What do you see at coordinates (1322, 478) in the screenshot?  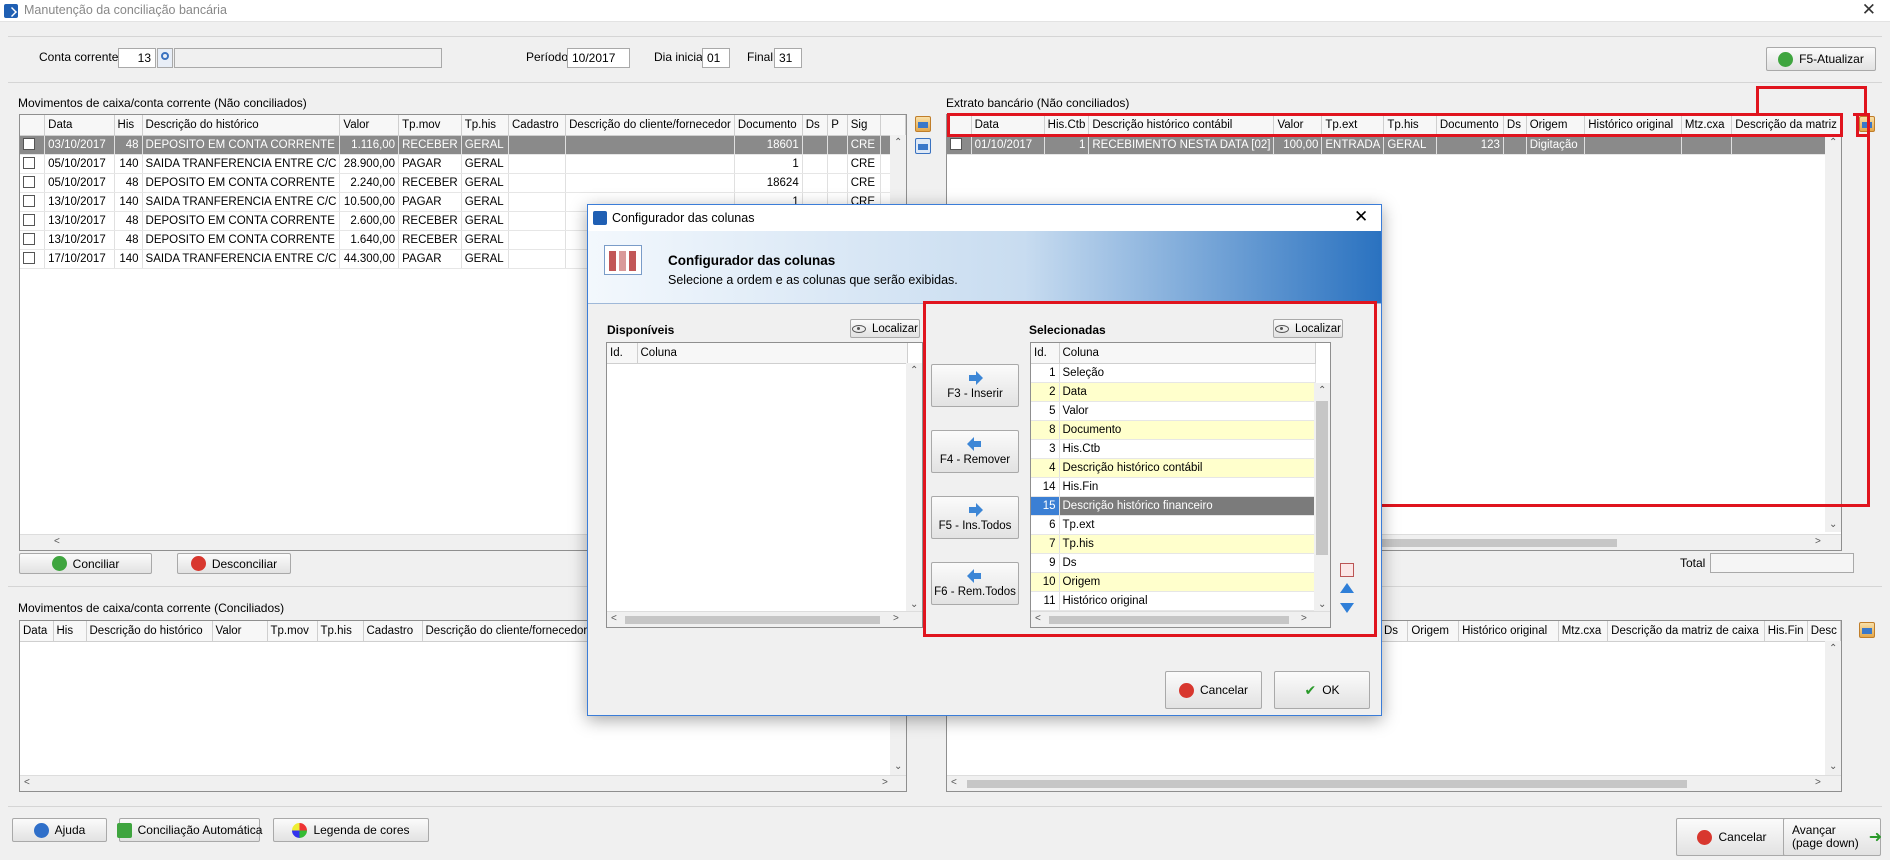 I see `selecionadas-vscroll-thumb` at bounding box center [1322, 478].